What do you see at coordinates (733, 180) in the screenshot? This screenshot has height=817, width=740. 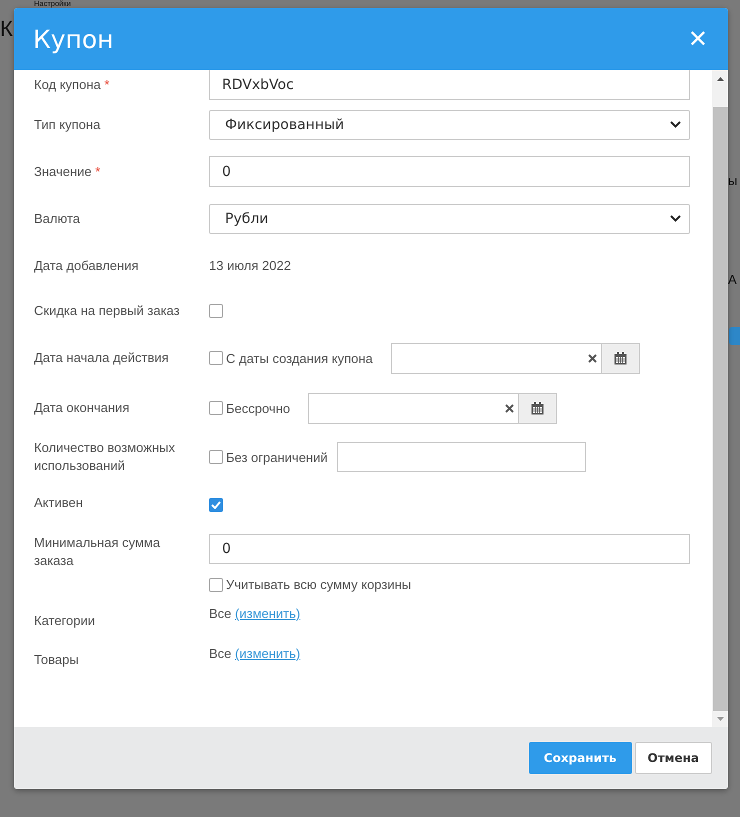 I see `column-header: ы` at bounding box center [733, 180].